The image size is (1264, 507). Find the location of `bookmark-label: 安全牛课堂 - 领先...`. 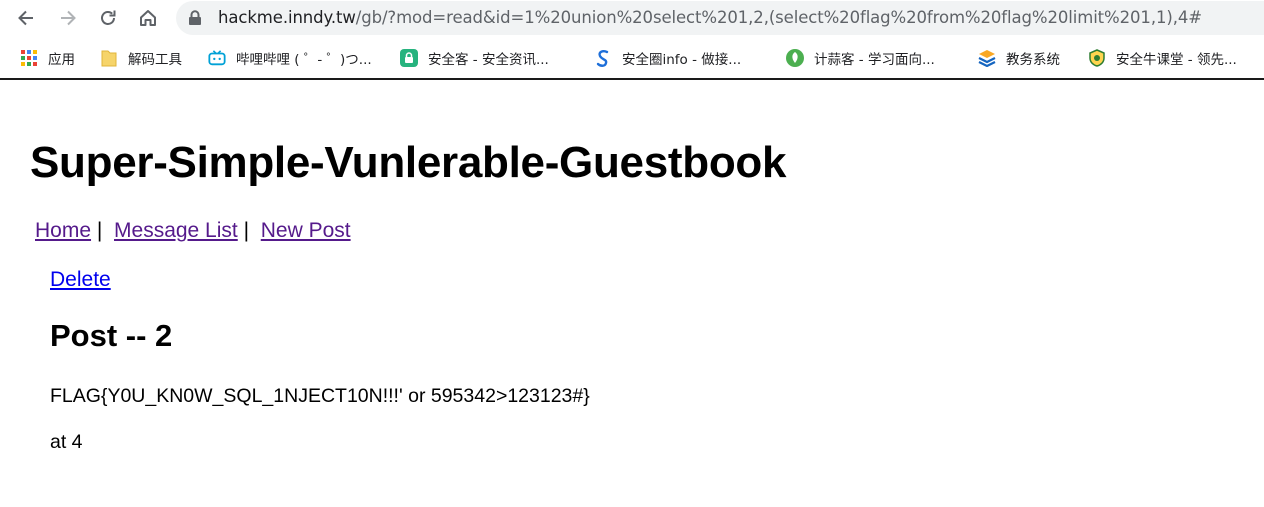

bookmark-label: 安全牛课堂 - 领先... is located at coordinates (1176, 60).